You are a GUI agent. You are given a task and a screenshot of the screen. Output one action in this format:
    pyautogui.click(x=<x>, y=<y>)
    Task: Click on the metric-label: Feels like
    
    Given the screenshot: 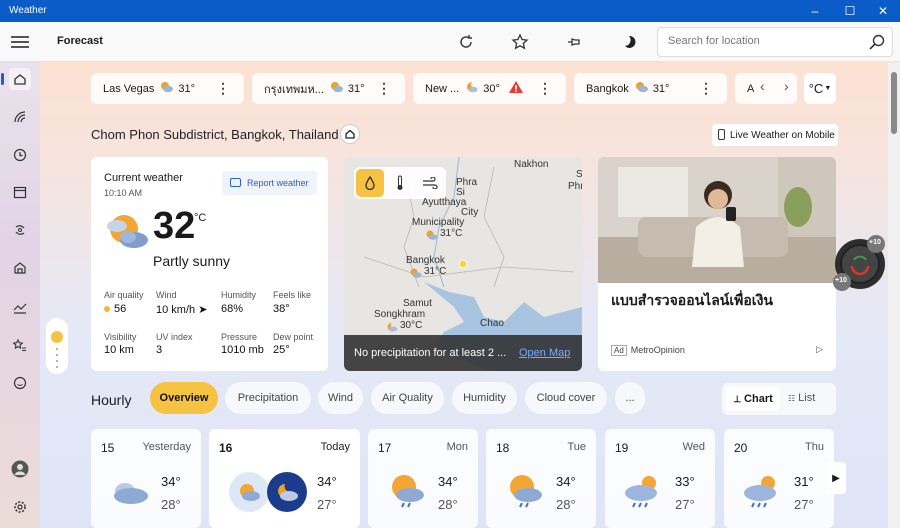 What is the action you would take?
    pyautogui.click(x=292, y=295)
    